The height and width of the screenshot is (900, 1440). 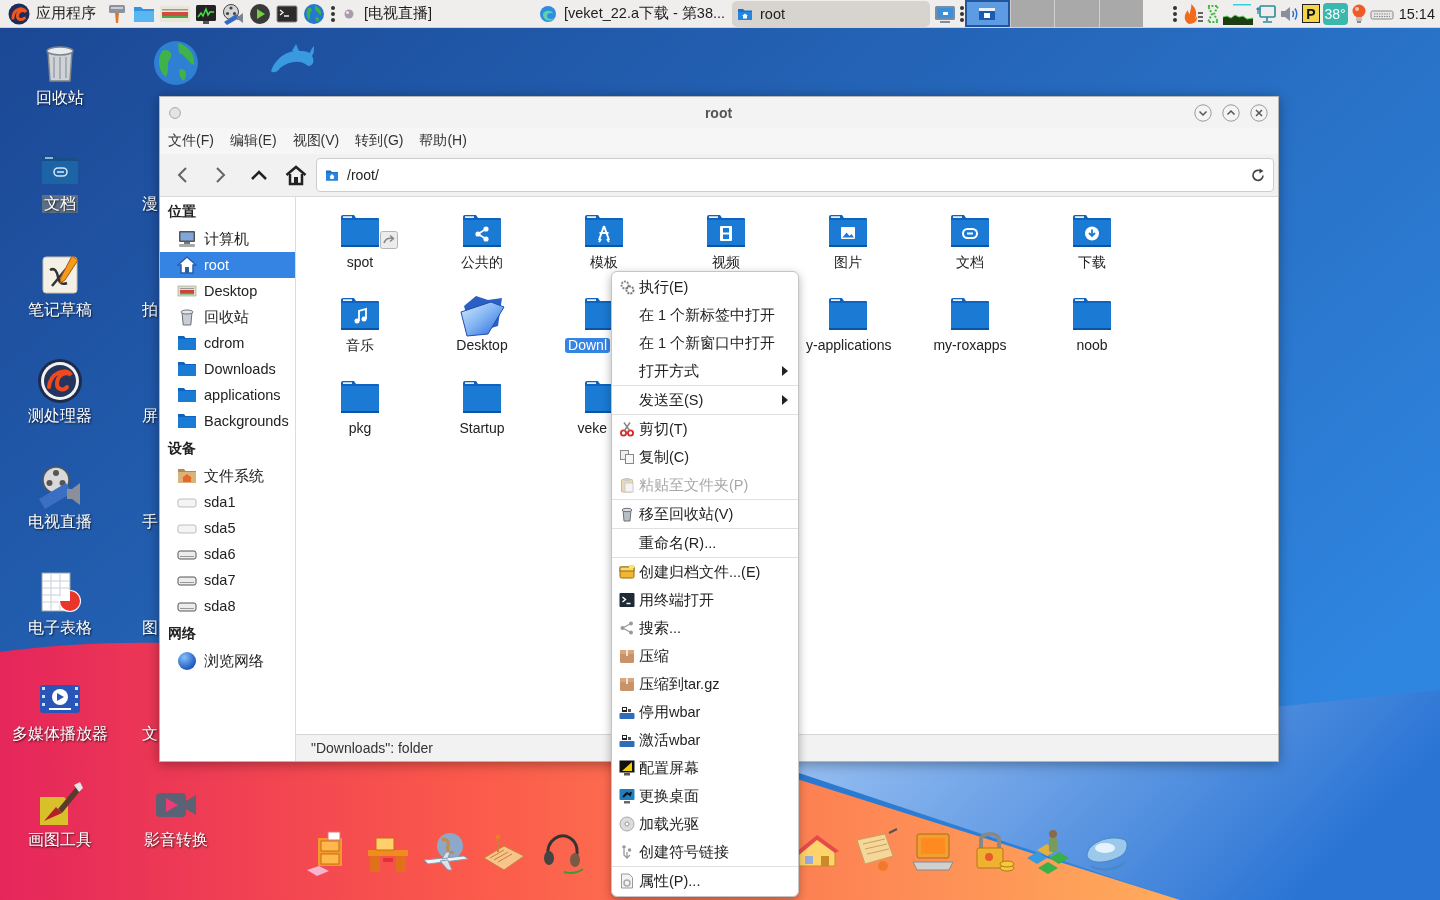 What do you see at coordinates (150, 522) in the screenshot?
I see `icon-label: 手` at bounding box center [150, 522].